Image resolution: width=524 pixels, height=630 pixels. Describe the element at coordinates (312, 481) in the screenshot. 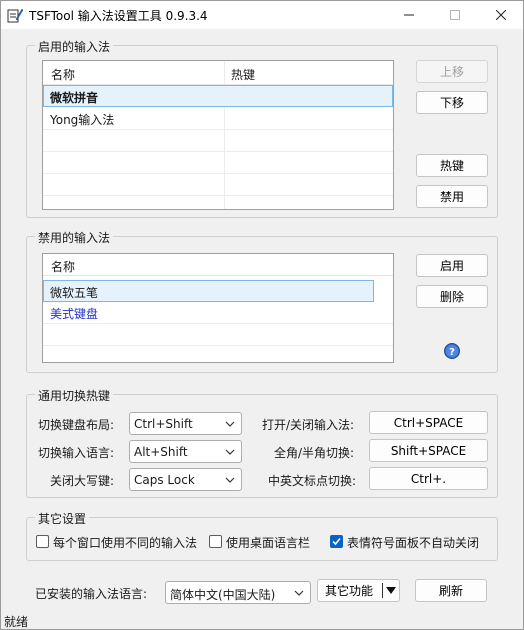

I see `punct-label: 中英文标点切换:` at that location.